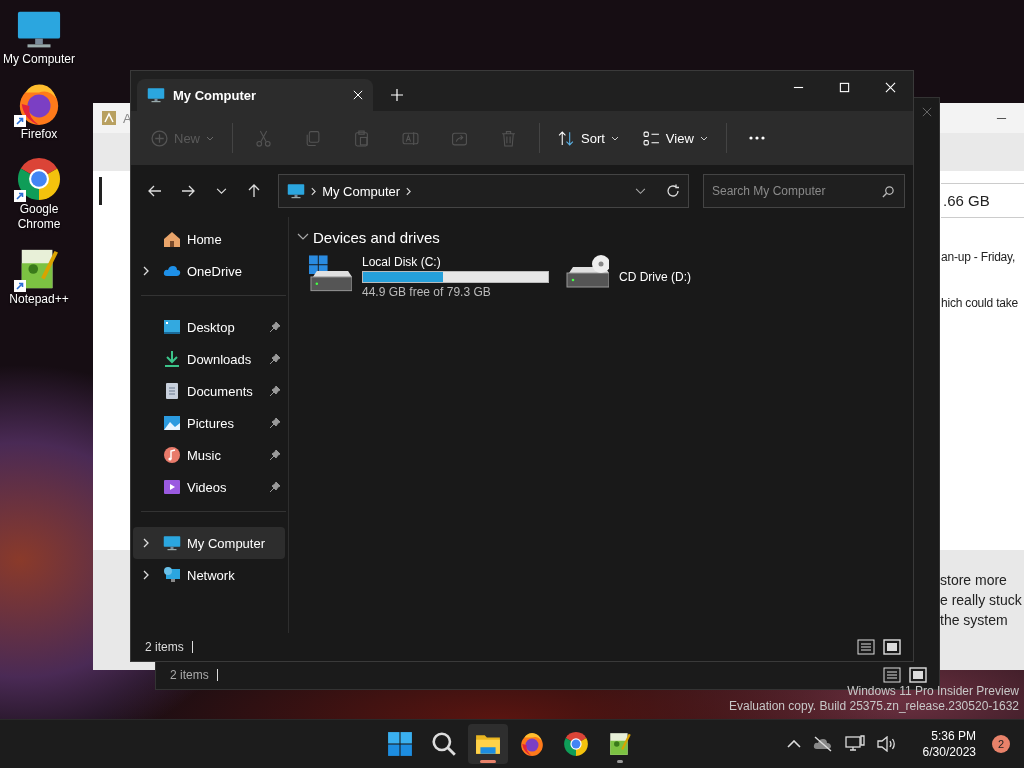  What do you see at coordinates (397, 95) in the screenshot?
I see `plus-icon` at bounding box center [397, 95].